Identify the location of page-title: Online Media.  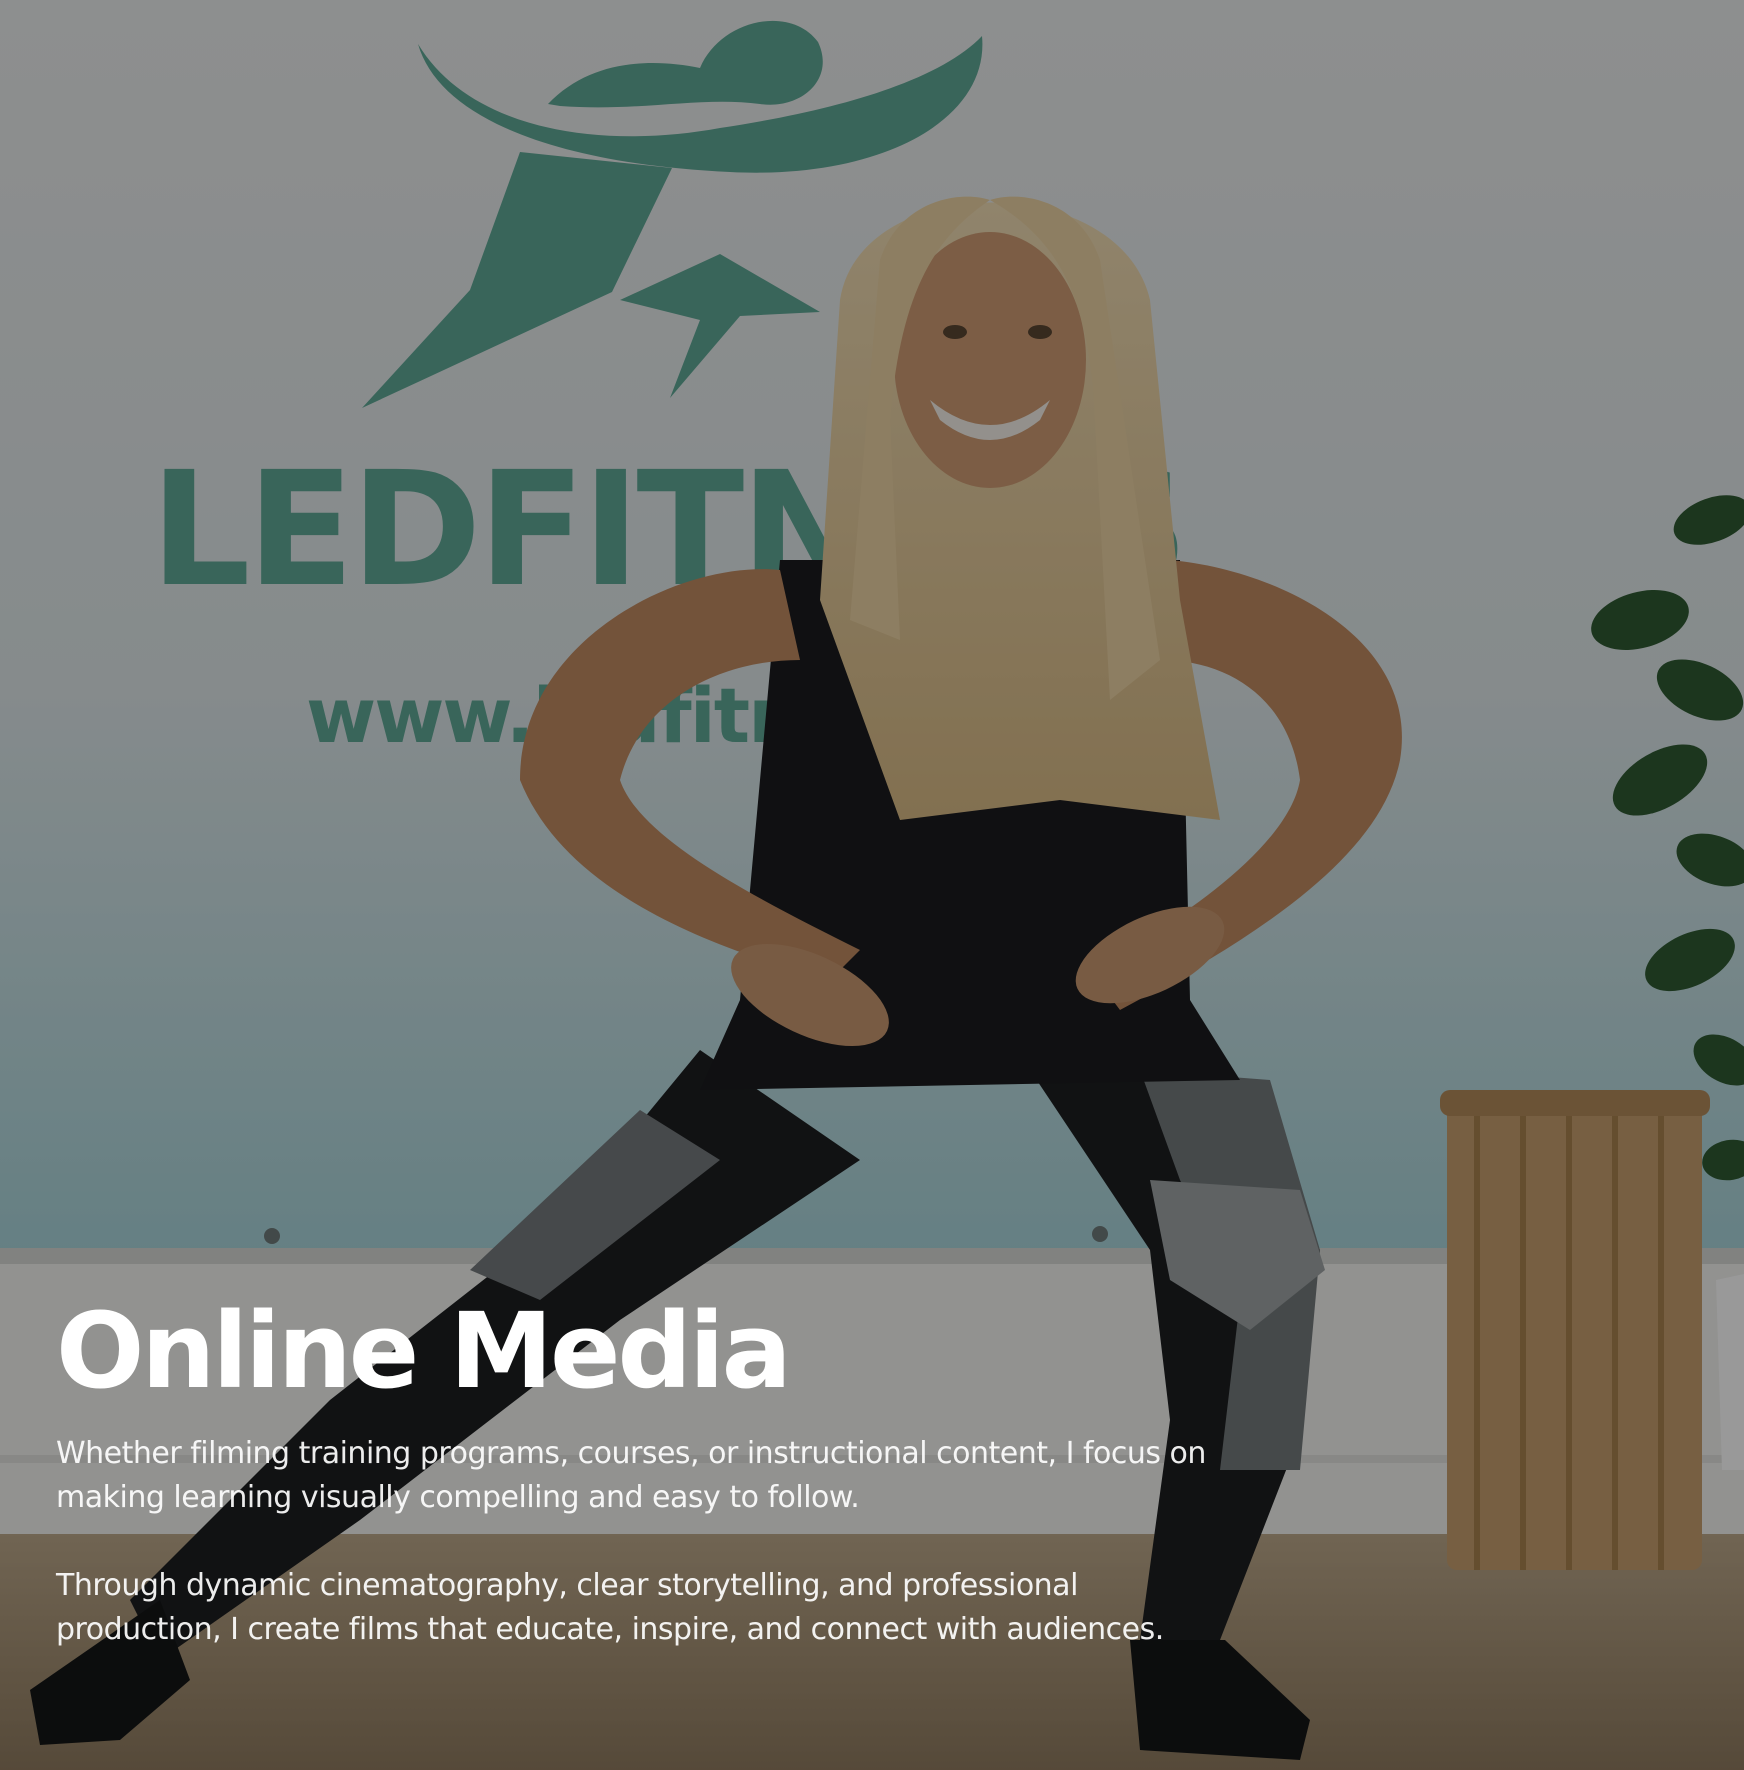
(424, 1351).